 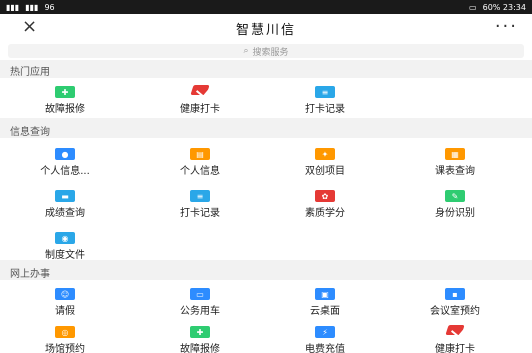 What do you see at coordinates (200, 154) in the screenshot?
I see `profile-card-icon: ▤` at bounding box center [200, 154].